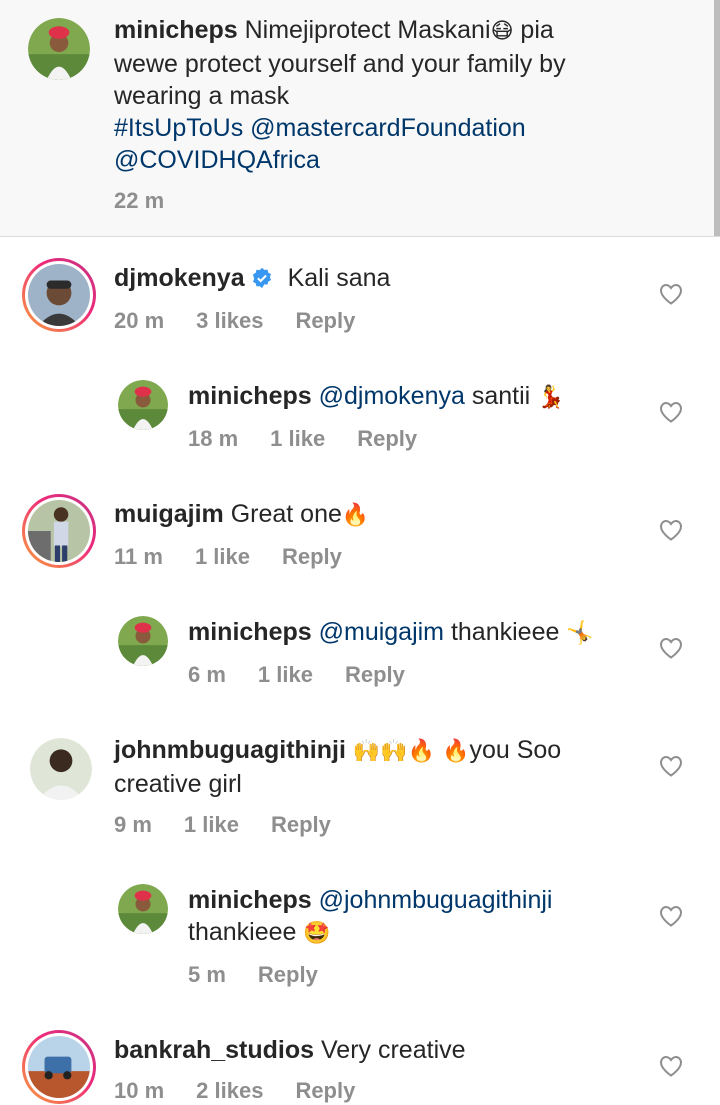 The image size is (720, 1105). Describe the element at coordinates (178, 128) in the screenshot. I see `hashtag-link: #ItsUpToUs` at that location.